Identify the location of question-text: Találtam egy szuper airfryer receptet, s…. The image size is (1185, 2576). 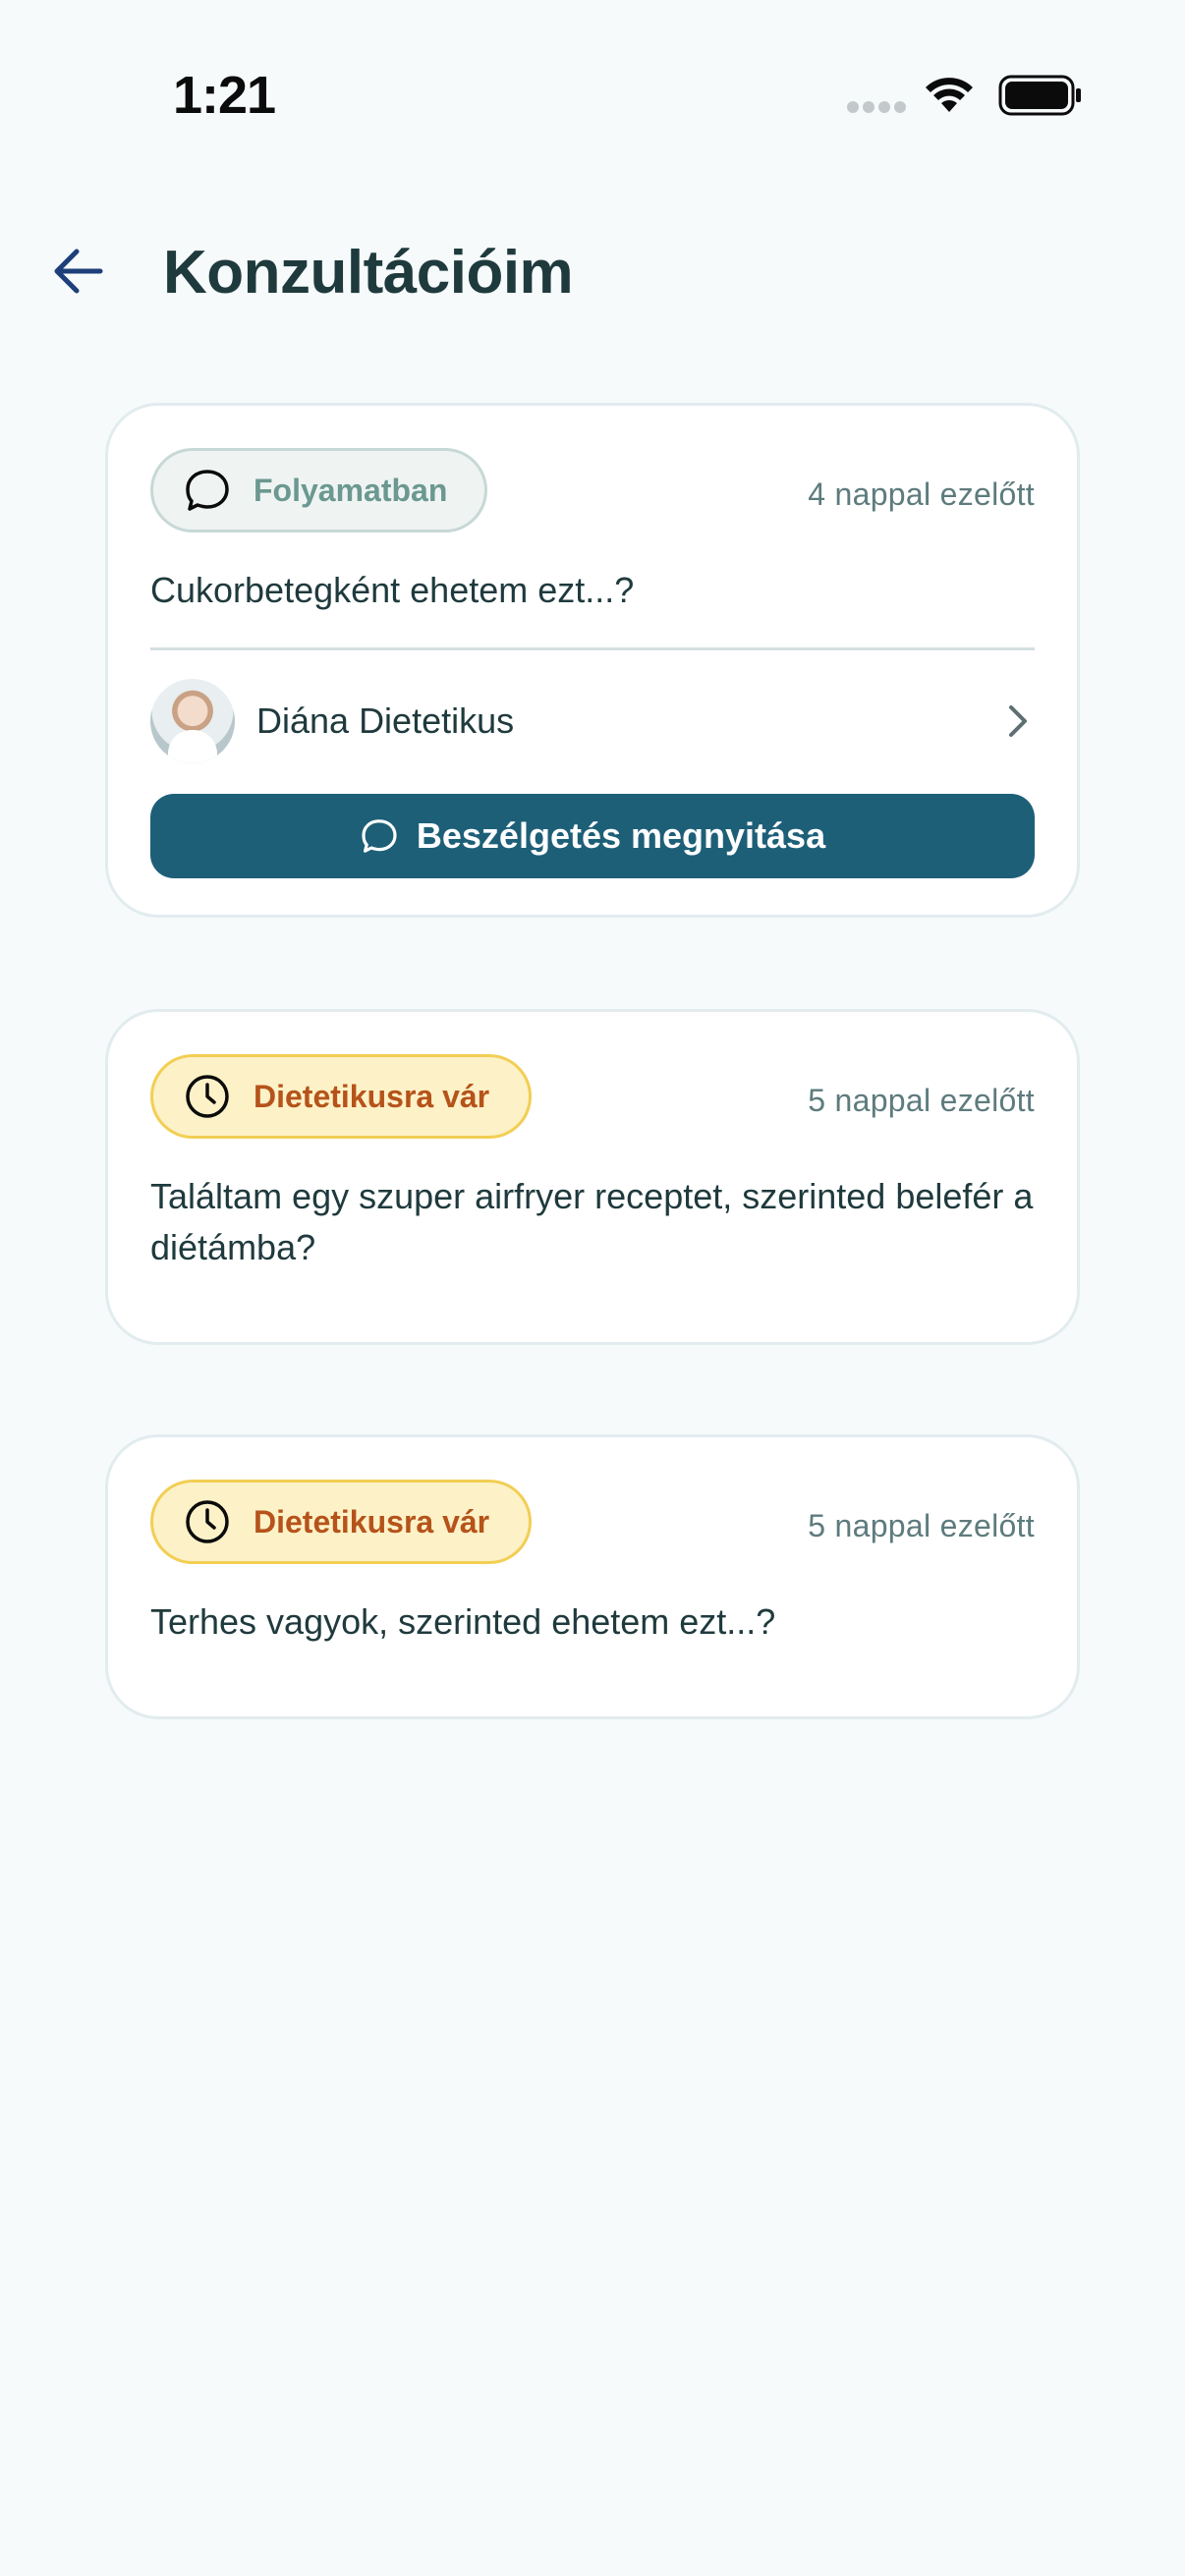
(592, 1221).